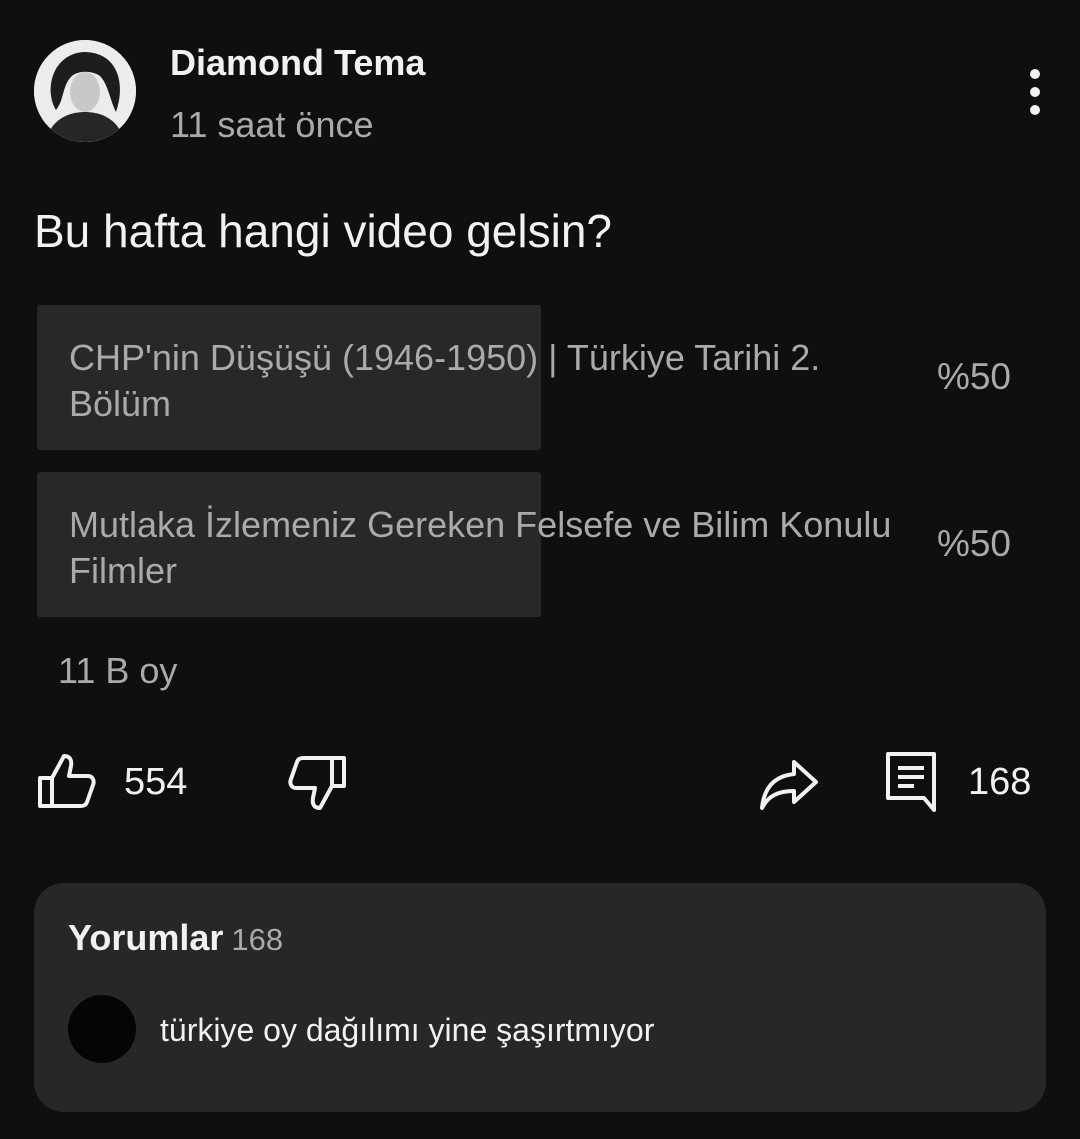  What do you see at coordinates (118, 670) in the screenshot?
I see `vote-count: 11 B oy` at bounding box center [118, 670].